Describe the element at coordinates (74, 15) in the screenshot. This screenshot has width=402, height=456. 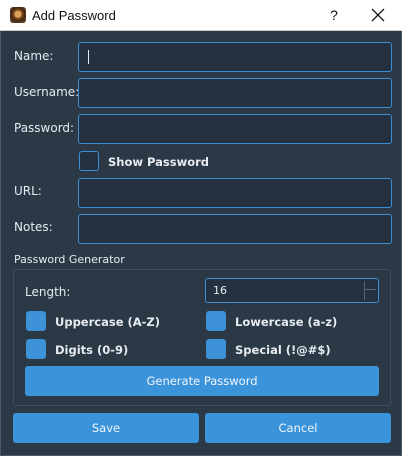
I see `window-title: Add Password` at that location.